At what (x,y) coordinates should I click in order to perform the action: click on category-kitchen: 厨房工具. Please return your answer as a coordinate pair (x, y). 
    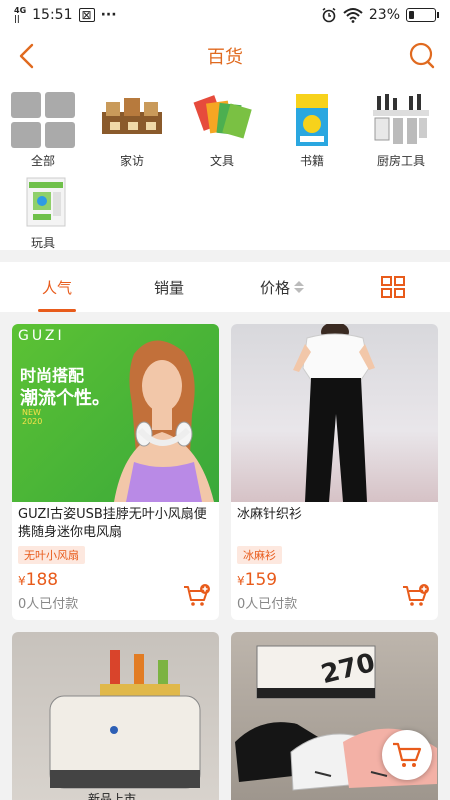
    Looking at the image, I should click on (401, 130).